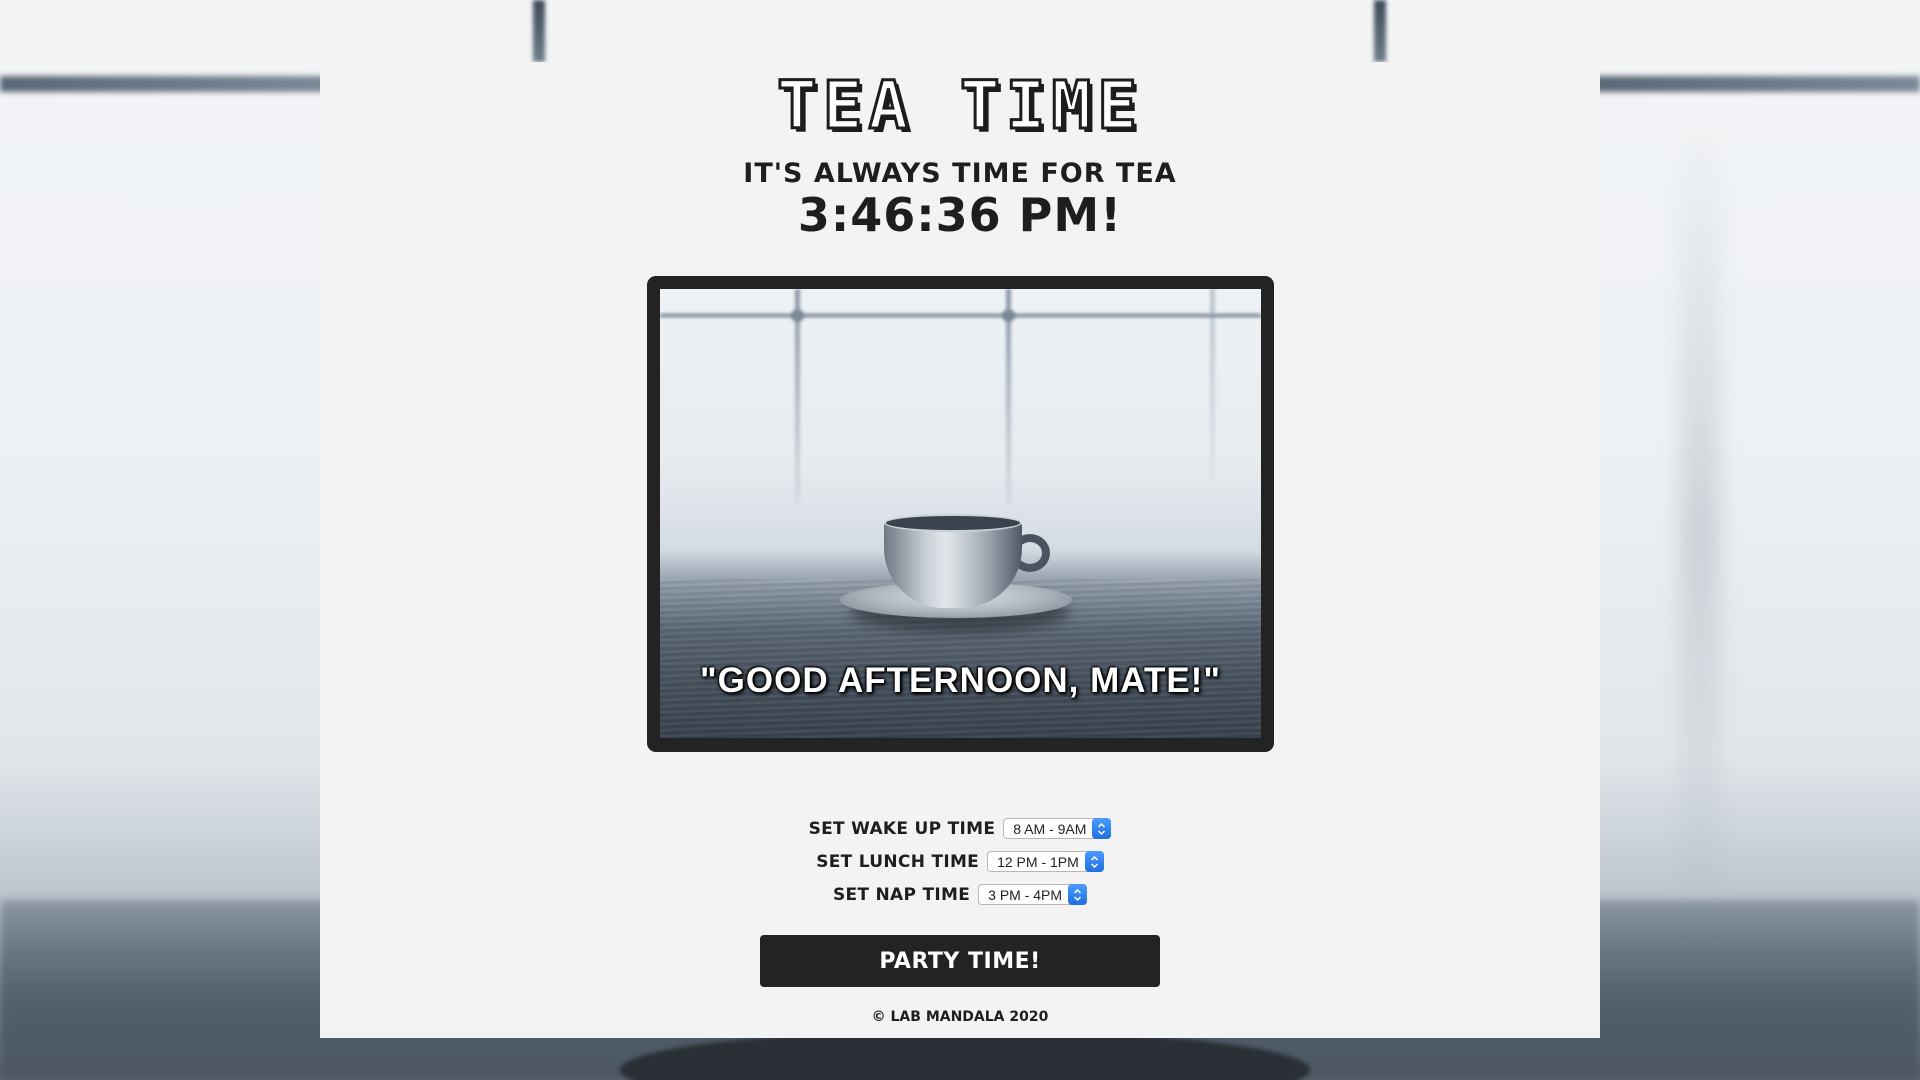 Image resolution: width=1920 pixels, height=1080 pixels. What do you see at coordinates (960, 173) in the screenshot?
I see `tagline: IT'S ALWAYS TIME FOR TEA` at bounding box center [960, 173].